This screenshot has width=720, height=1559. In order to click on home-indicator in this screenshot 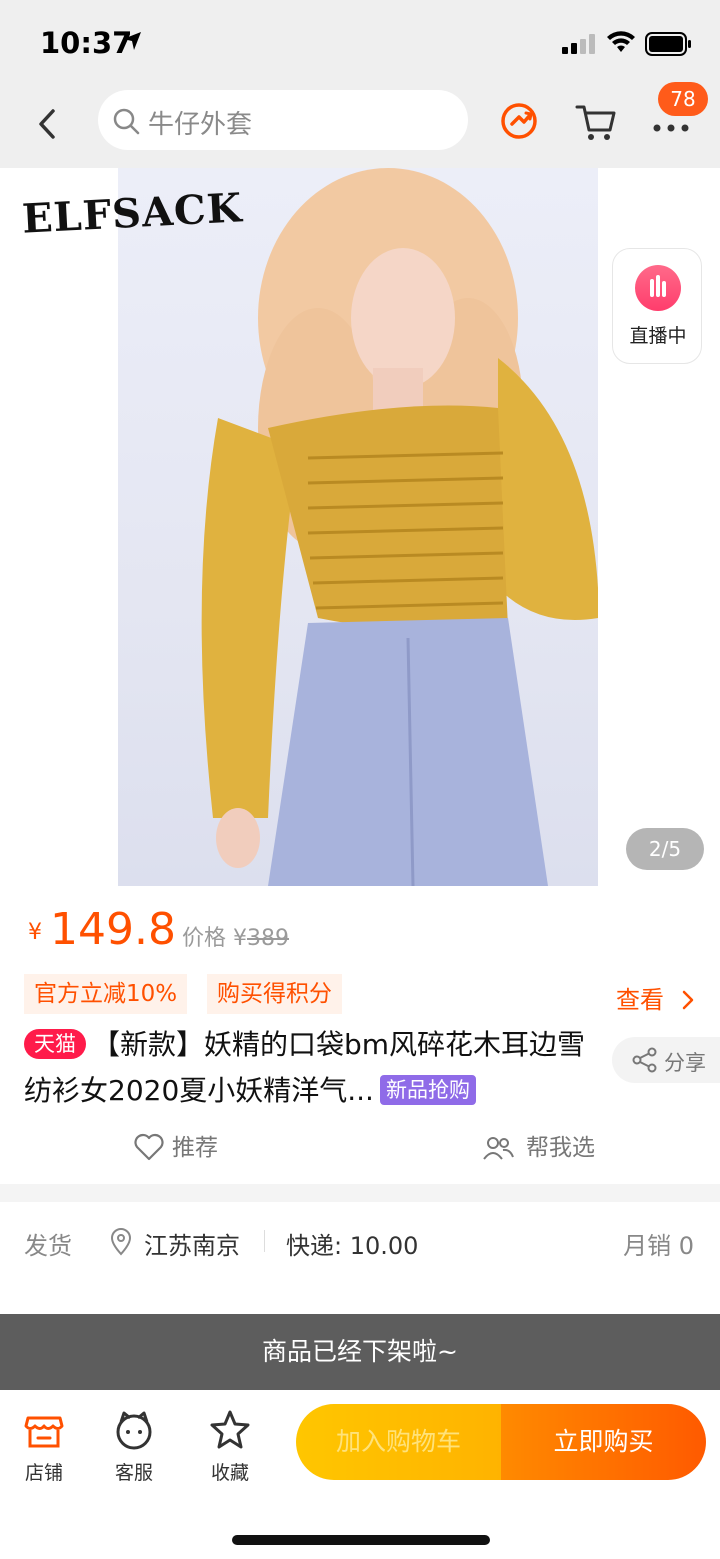, I will do `click(361, 1540)`.